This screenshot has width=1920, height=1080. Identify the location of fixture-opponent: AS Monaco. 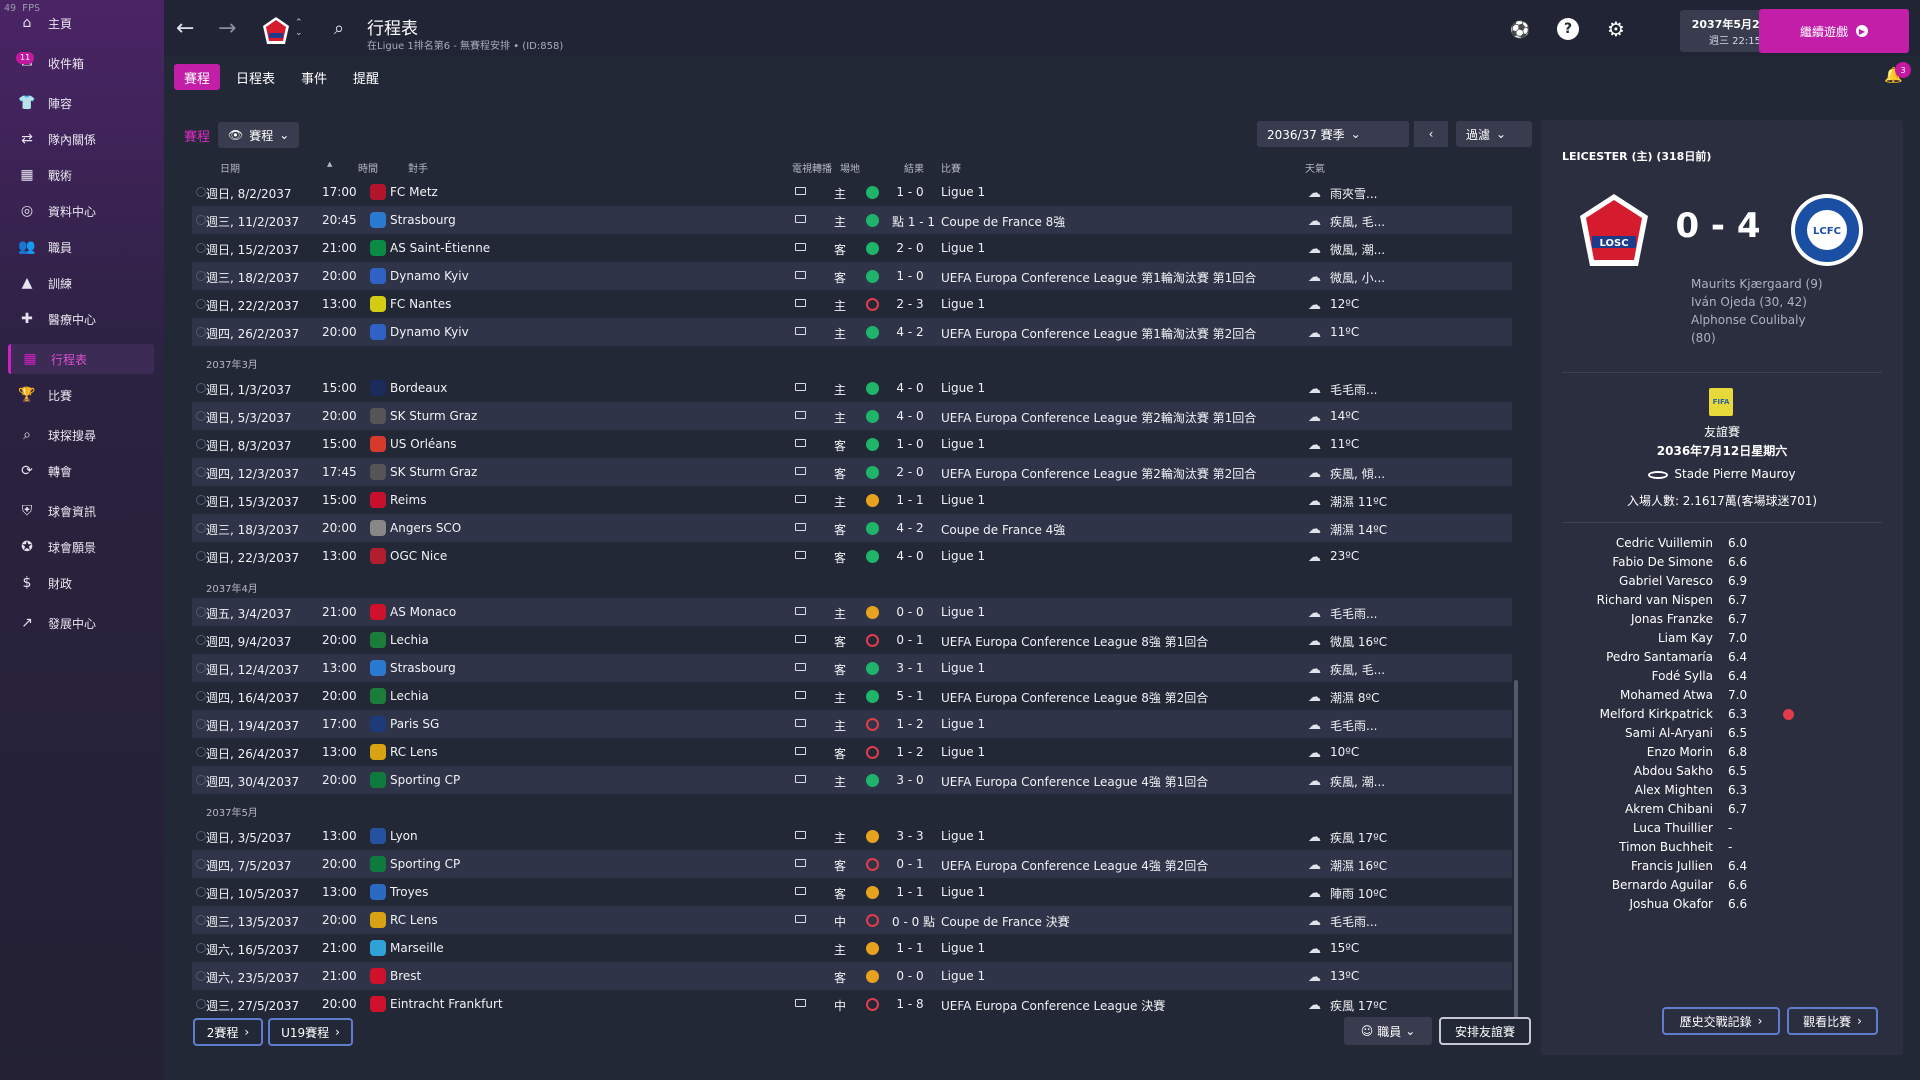
(423, 612).